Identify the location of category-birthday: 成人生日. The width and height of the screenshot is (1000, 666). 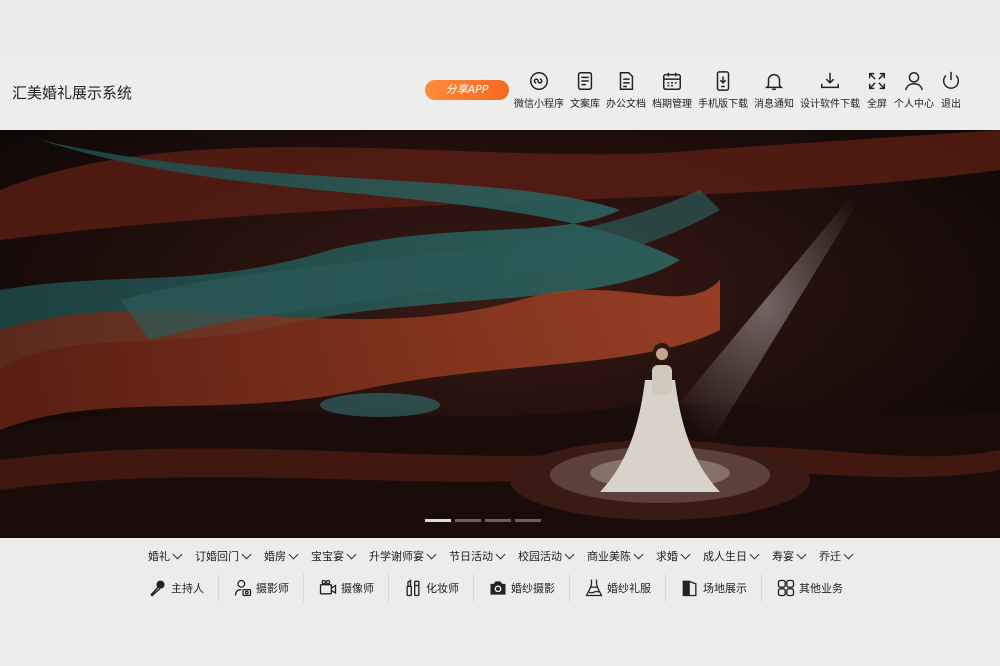
(731, 556).